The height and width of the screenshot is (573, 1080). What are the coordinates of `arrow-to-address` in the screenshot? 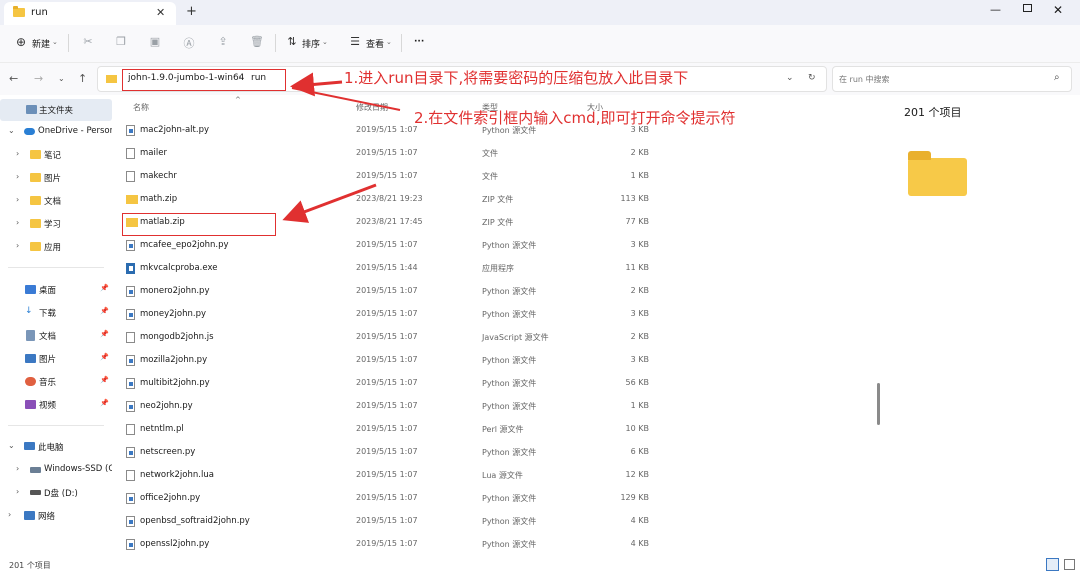 It's located at (316, 84).